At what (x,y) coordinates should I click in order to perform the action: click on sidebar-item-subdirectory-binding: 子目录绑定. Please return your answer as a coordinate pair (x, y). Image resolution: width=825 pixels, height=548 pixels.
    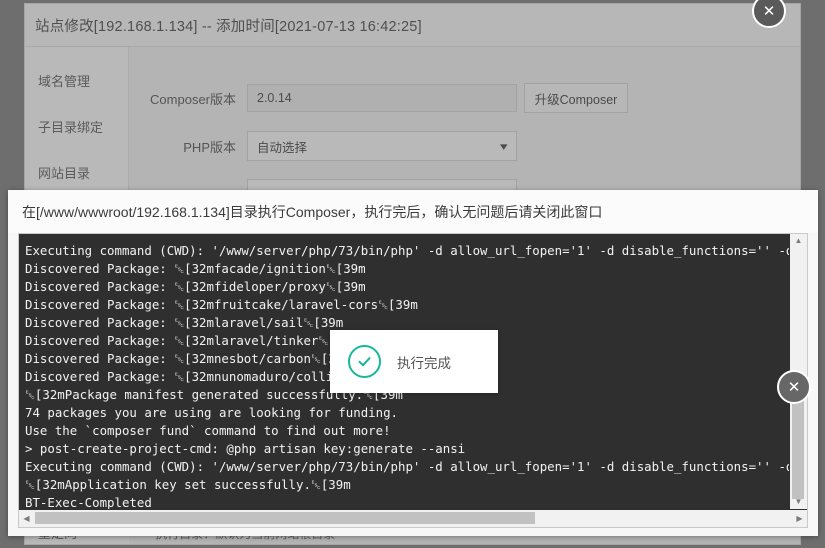
    Looking at the image, I should click on (76, 126).